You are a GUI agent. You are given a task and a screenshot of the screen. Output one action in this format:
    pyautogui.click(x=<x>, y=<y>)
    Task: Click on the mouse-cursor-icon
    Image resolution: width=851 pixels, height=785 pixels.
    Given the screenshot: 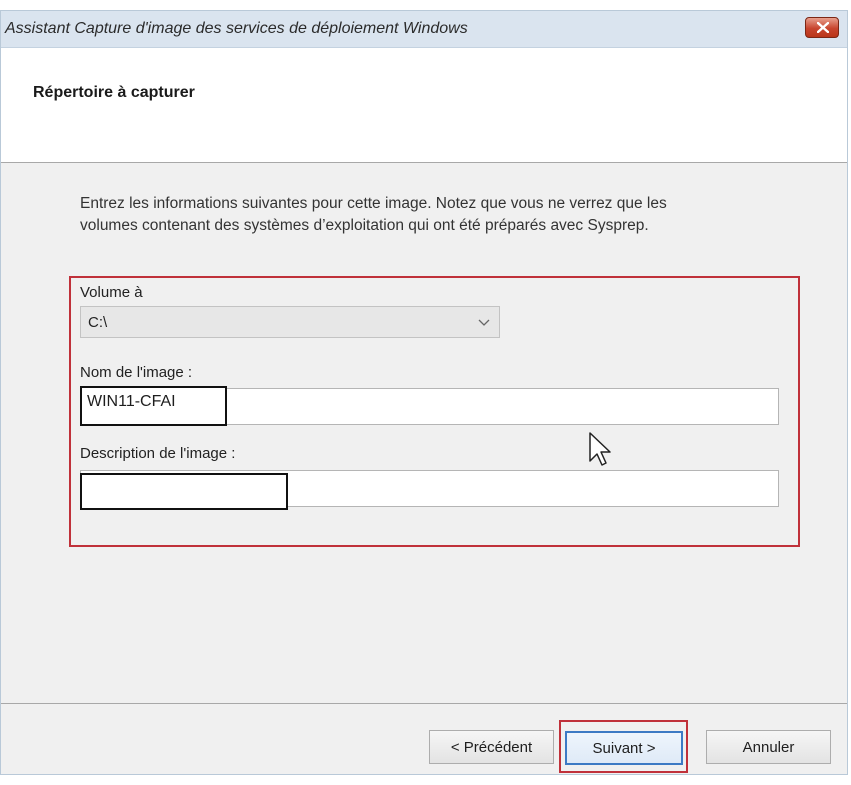 What is the action you would take?
    pyautogui.click(x=600, y=449)
    